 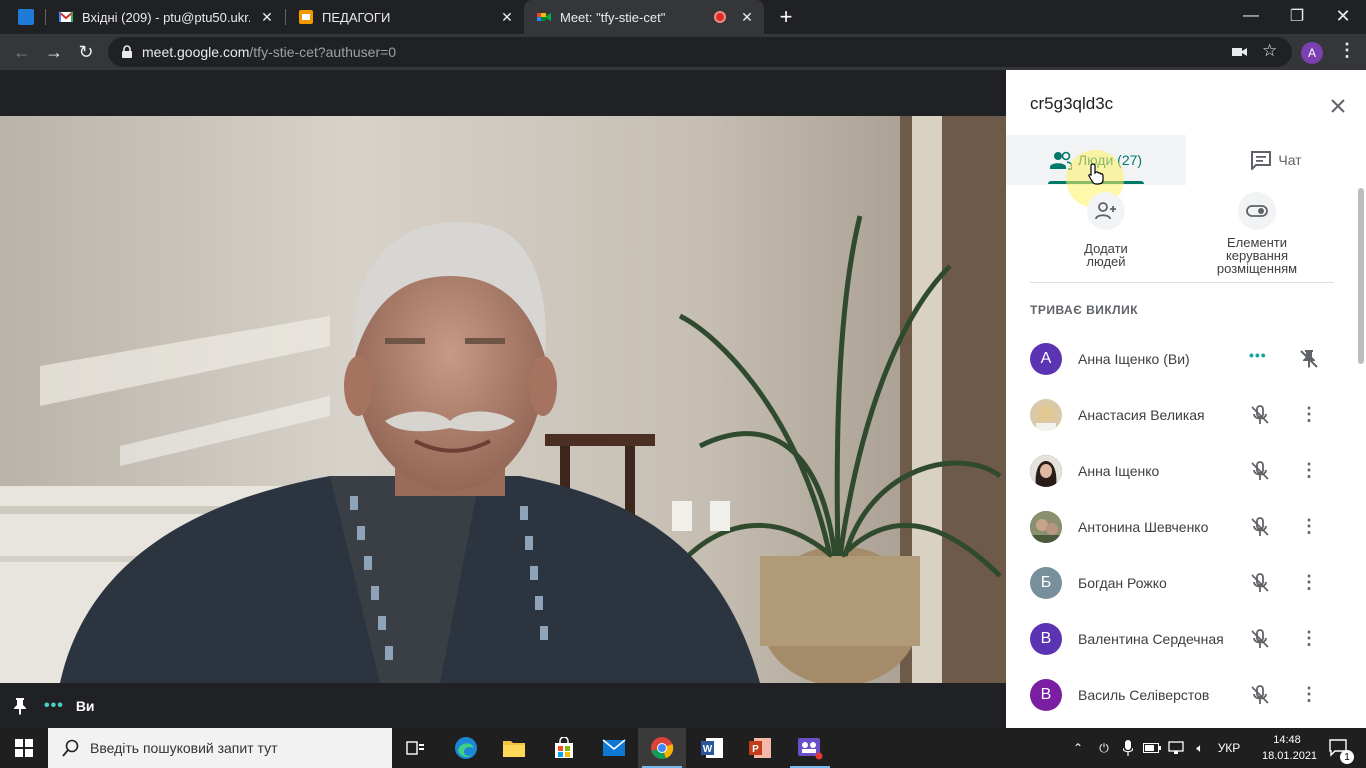 What do you see at coordinates (54, 706) in the screenshot?
I see `more-options-icon: •••` at bounding box center [54, 706].